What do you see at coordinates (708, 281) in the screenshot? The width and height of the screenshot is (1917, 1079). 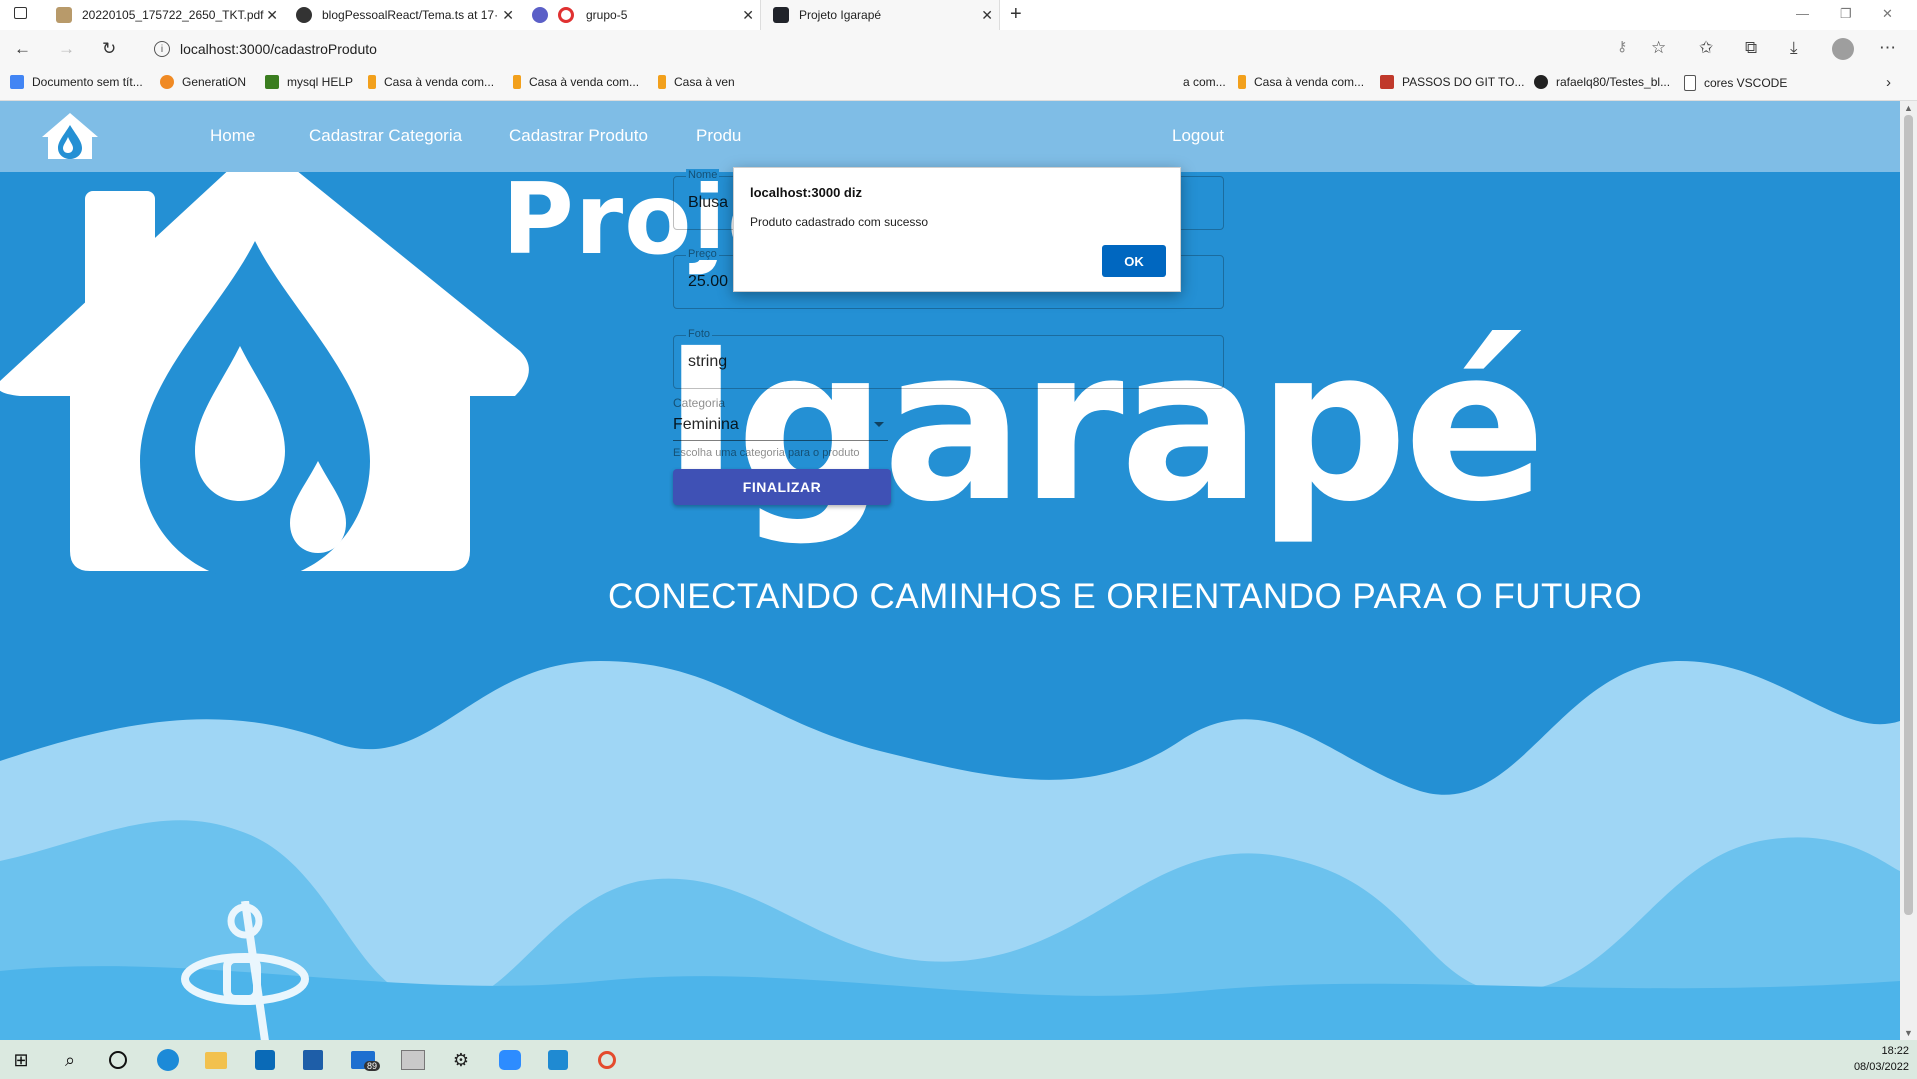 I see `preco-value: 25.00` at bounding box center [708, 281].